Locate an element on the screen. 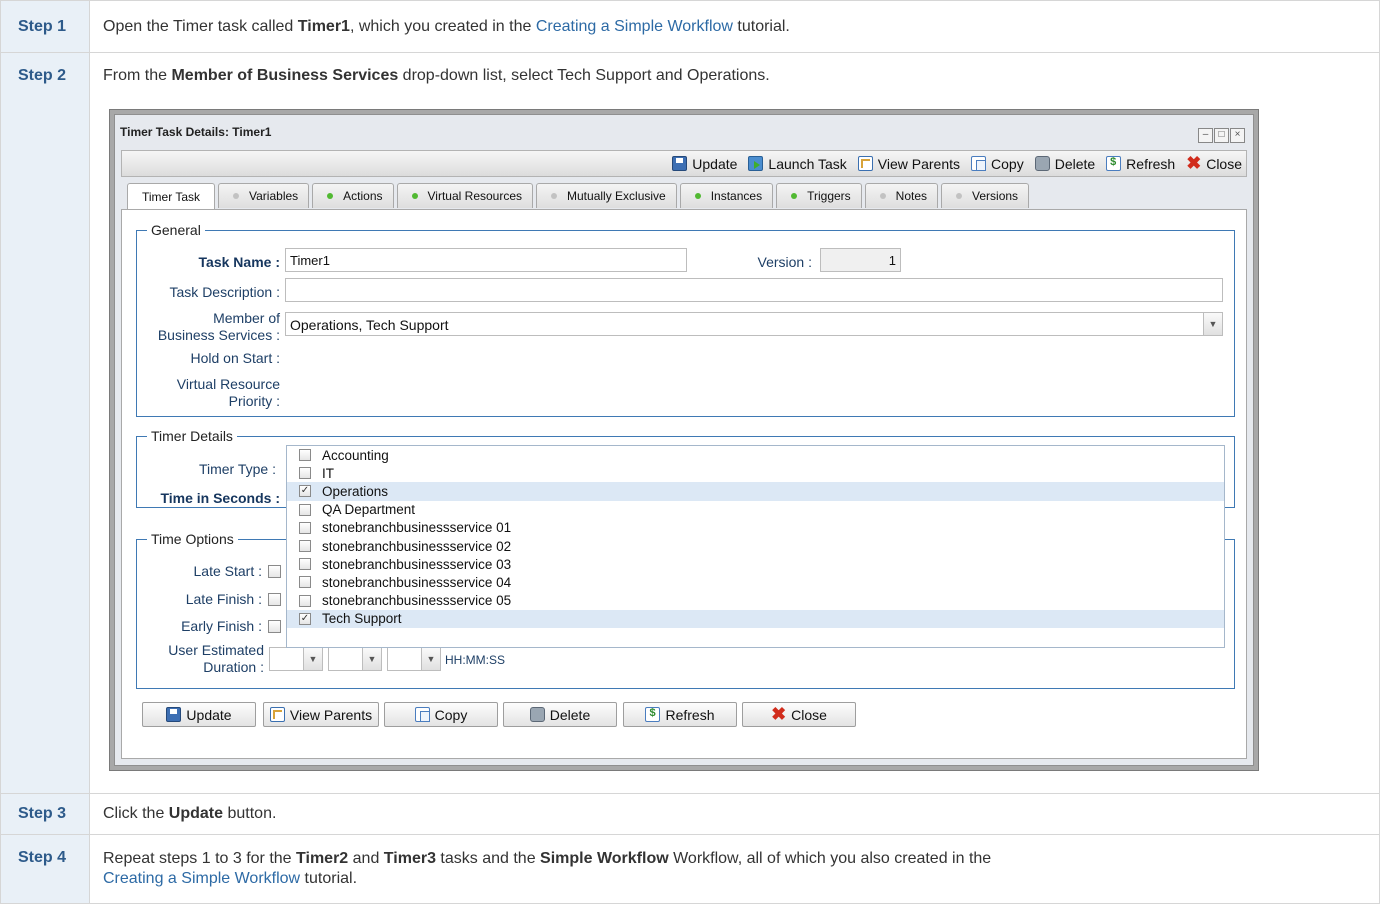  button-label: Close is located at coordinates (809, 714).